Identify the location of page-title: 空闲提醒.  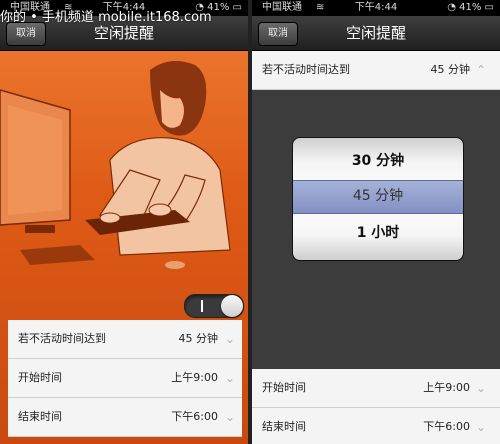
(375, 33).